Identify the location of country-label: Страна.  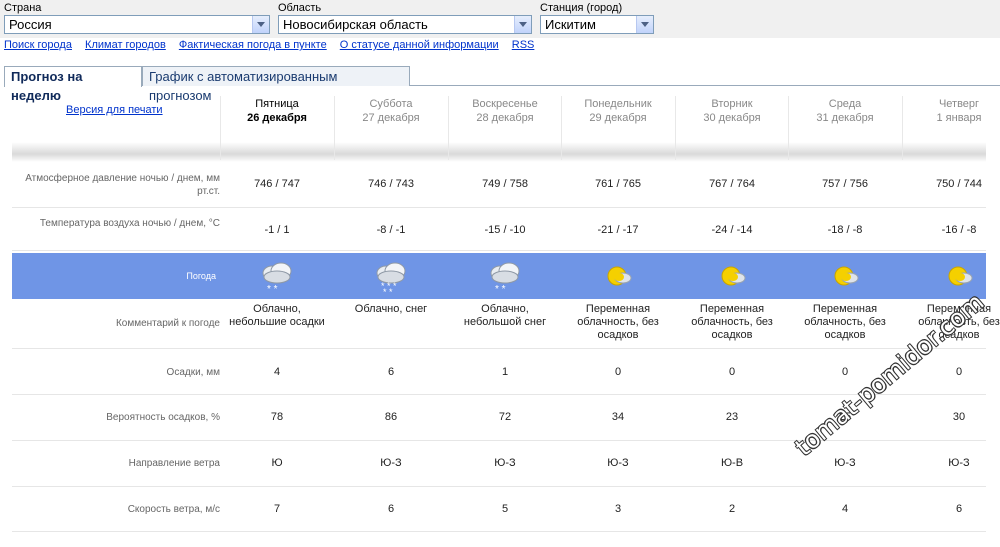
(23, 8).